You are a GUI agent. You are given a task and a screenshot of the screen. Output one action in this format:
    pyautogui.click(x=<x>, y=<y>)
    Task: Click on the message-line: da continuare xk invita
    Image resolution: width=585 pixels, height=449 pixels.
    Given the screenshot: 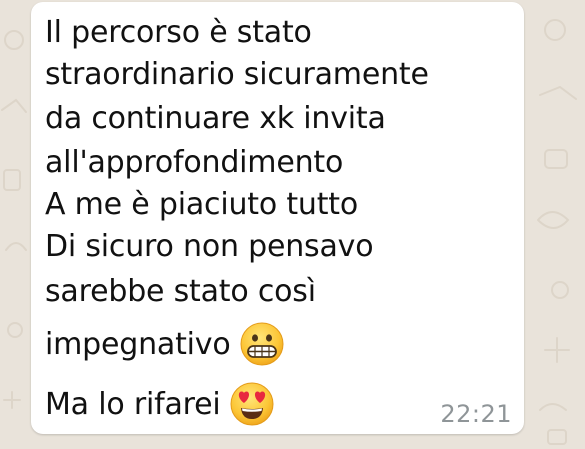 What is the action you would take?
    pyautogui.click(x=278, y=118)
    